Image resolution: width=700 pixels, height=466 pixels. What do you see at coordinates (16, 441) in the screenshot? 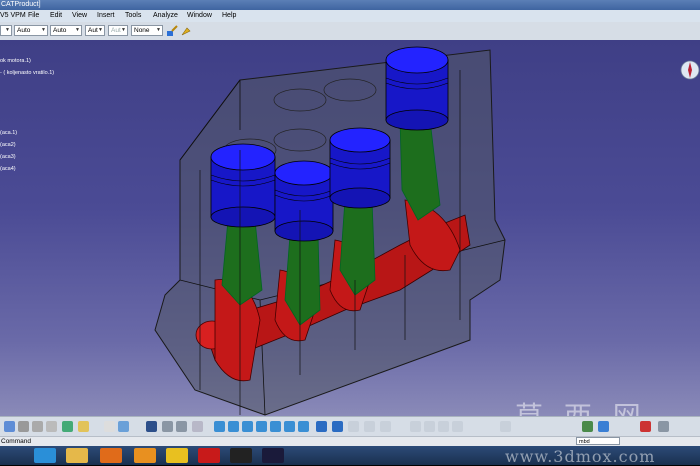
I see `command-label: Command` at bounding box center [16, 441].